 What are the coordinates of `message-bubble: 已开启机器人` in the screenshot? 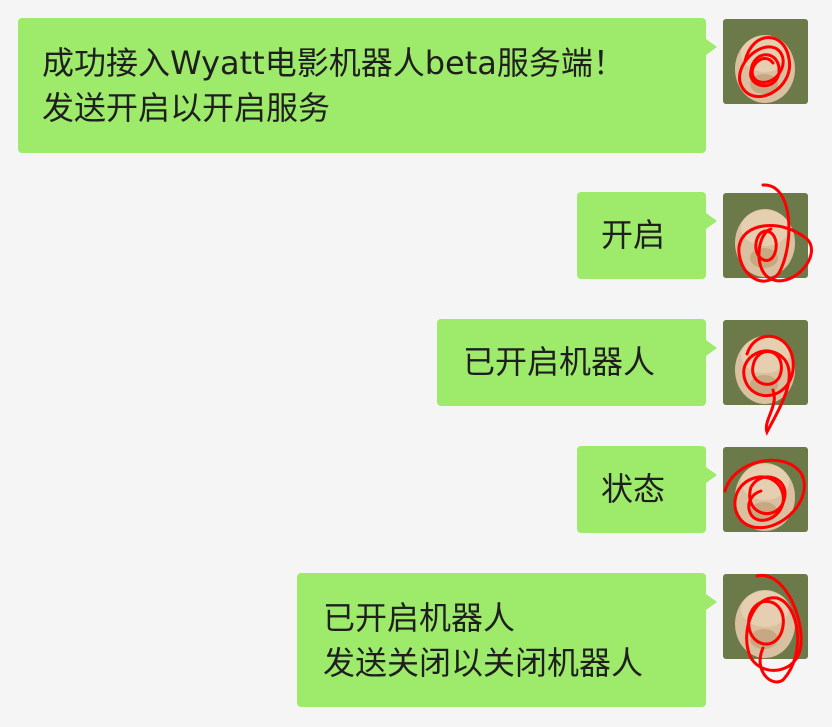 It's located at (577, 362).